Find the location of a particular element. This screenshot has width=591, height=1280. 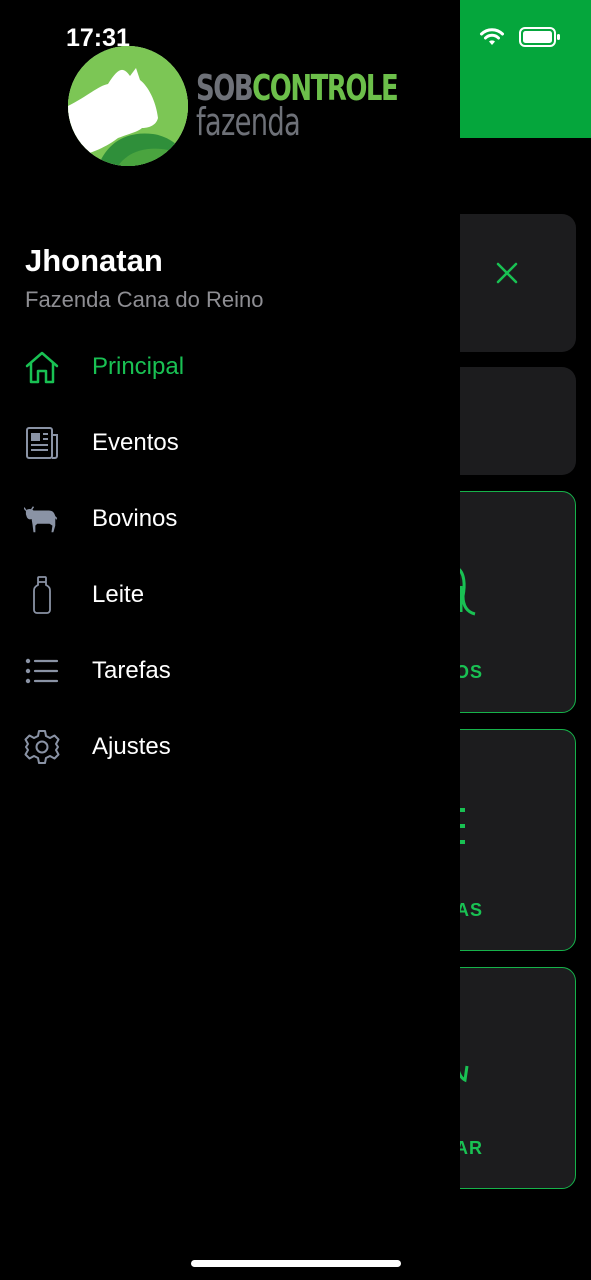

menu-label: Leite is located at coordinates (118, 594).